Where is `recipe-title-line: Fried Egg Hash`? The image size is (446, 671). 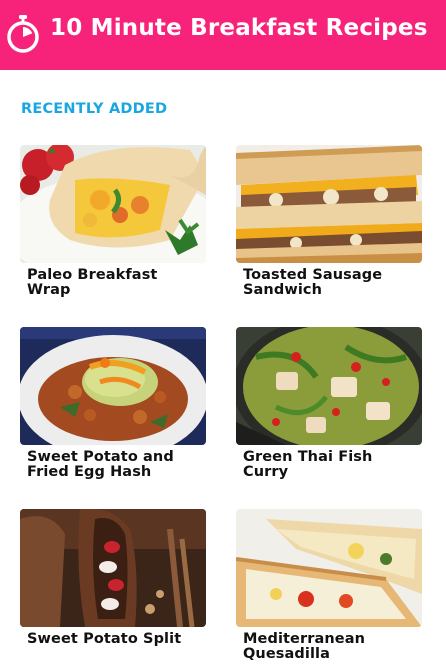
recipe-title-line: Fried Egg Hash is located at coordinates (89, 472).